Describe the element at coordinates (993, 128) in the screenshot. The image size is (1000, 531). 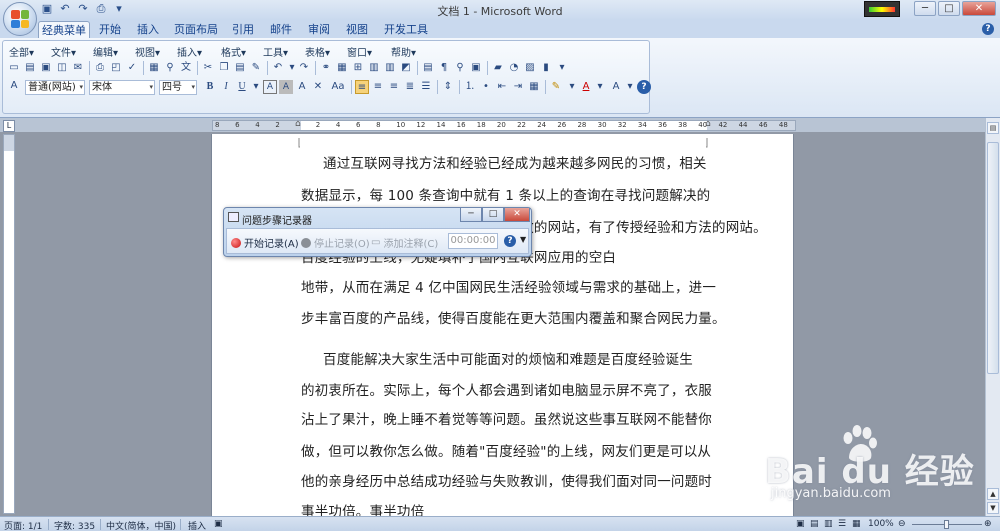
I see `ruler-toggle-icon: ▤` at that location.